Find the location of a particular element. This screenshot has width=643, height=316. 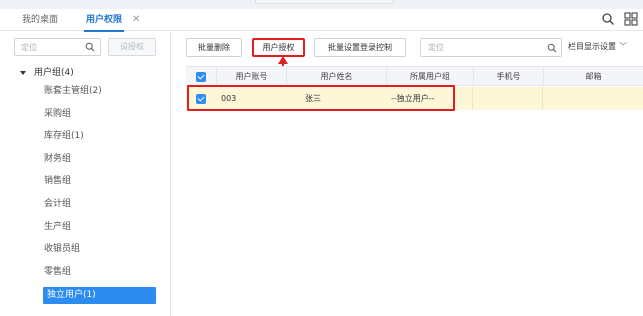

tree-item: 销售组 is located at coordinates (57, 181).